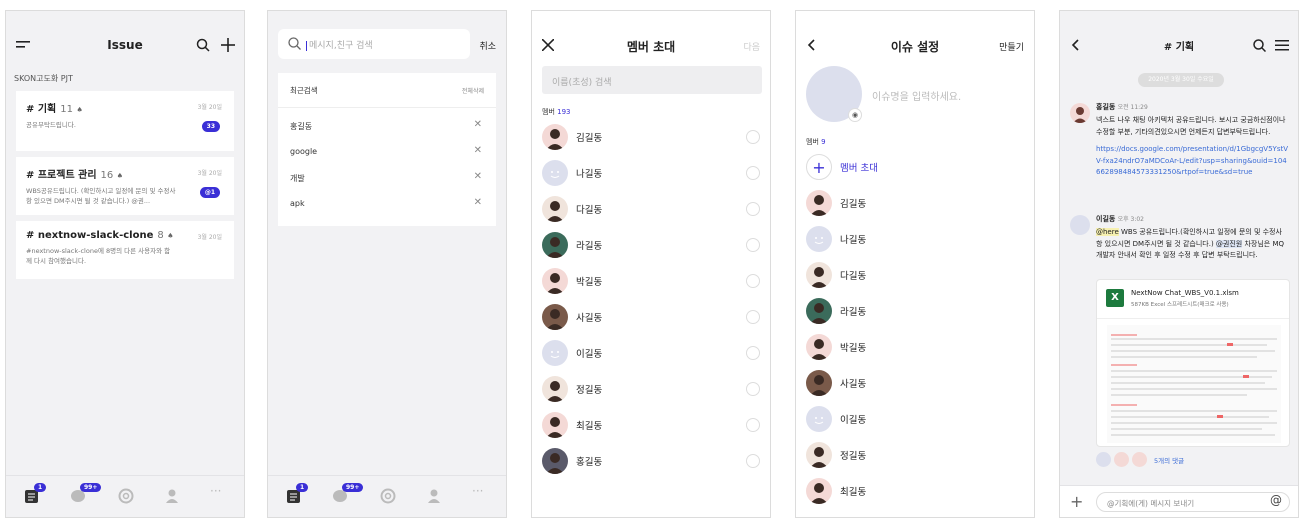 The width and height of the screenshot is (1305, 522). Describe the element at coordinates (1107, 232) in the screenshot. I see `mention-here: @here` at that location.